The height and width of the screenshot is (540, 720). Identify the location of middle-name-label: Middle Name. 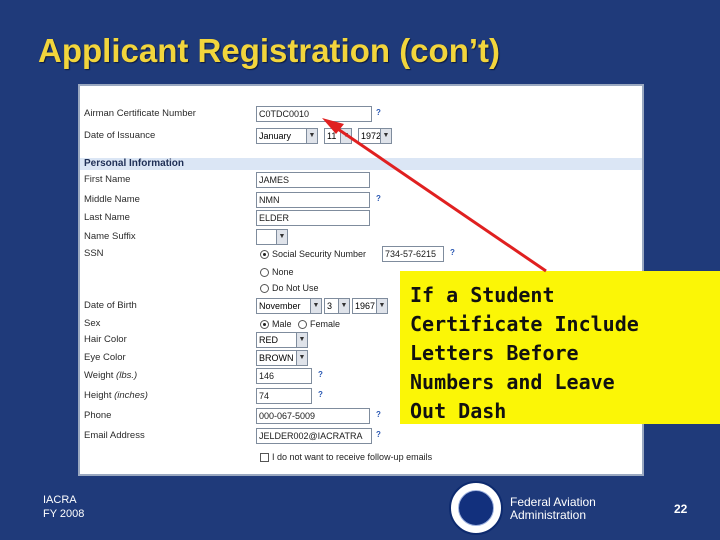
(112, 199).